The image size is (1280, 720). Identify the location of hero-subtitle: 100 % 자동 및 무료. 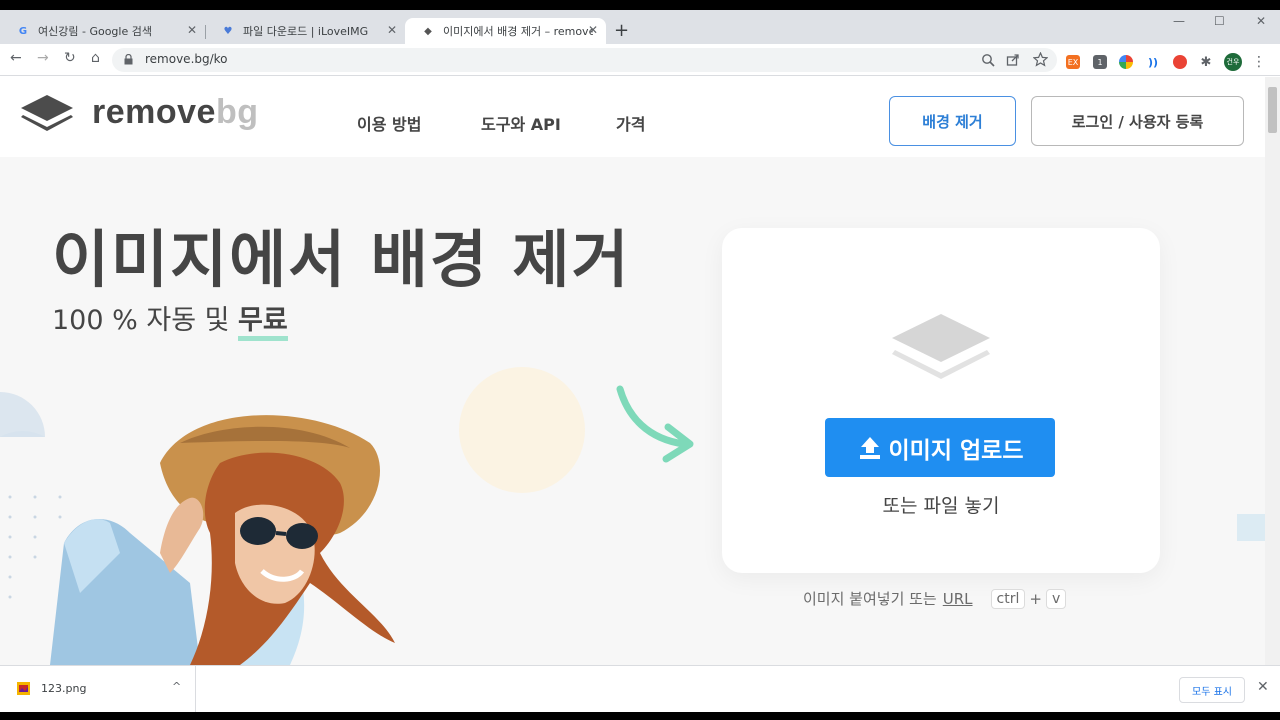
(170, 319).